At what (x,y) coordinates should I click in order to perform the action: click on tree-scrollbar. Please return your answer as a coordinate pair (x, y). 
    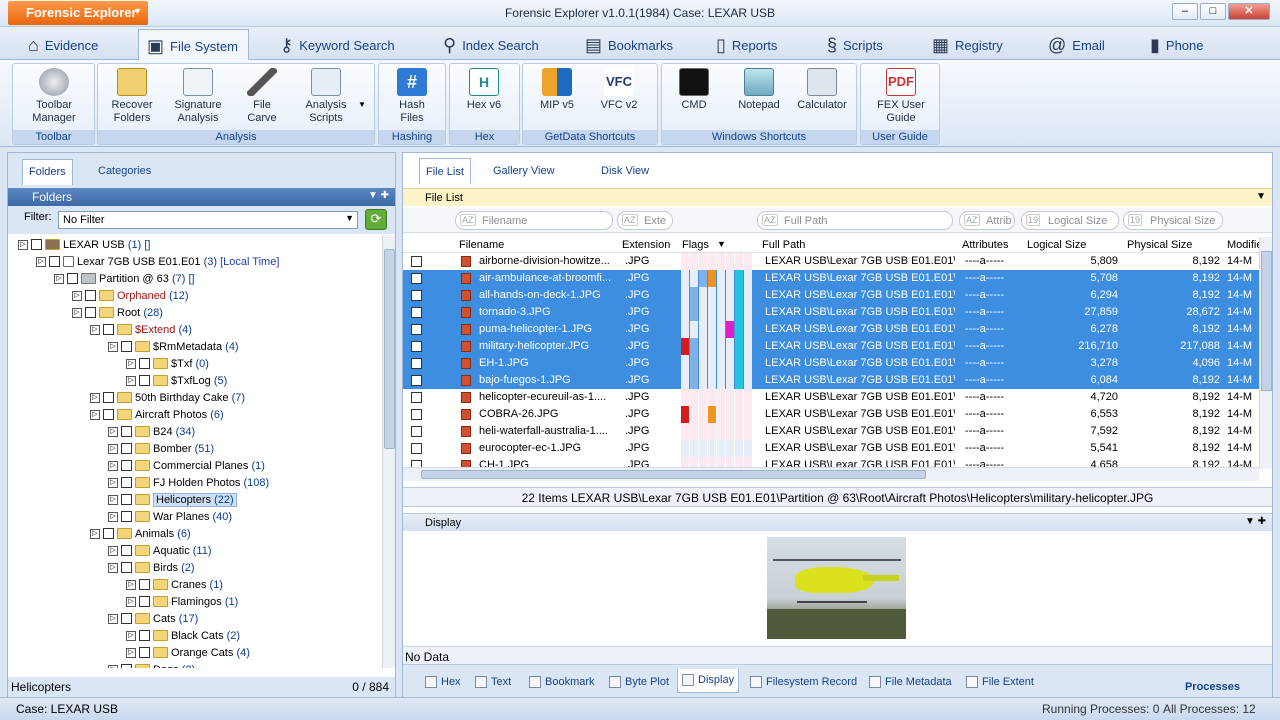
    Looking at the image, I should click on (388, 451).